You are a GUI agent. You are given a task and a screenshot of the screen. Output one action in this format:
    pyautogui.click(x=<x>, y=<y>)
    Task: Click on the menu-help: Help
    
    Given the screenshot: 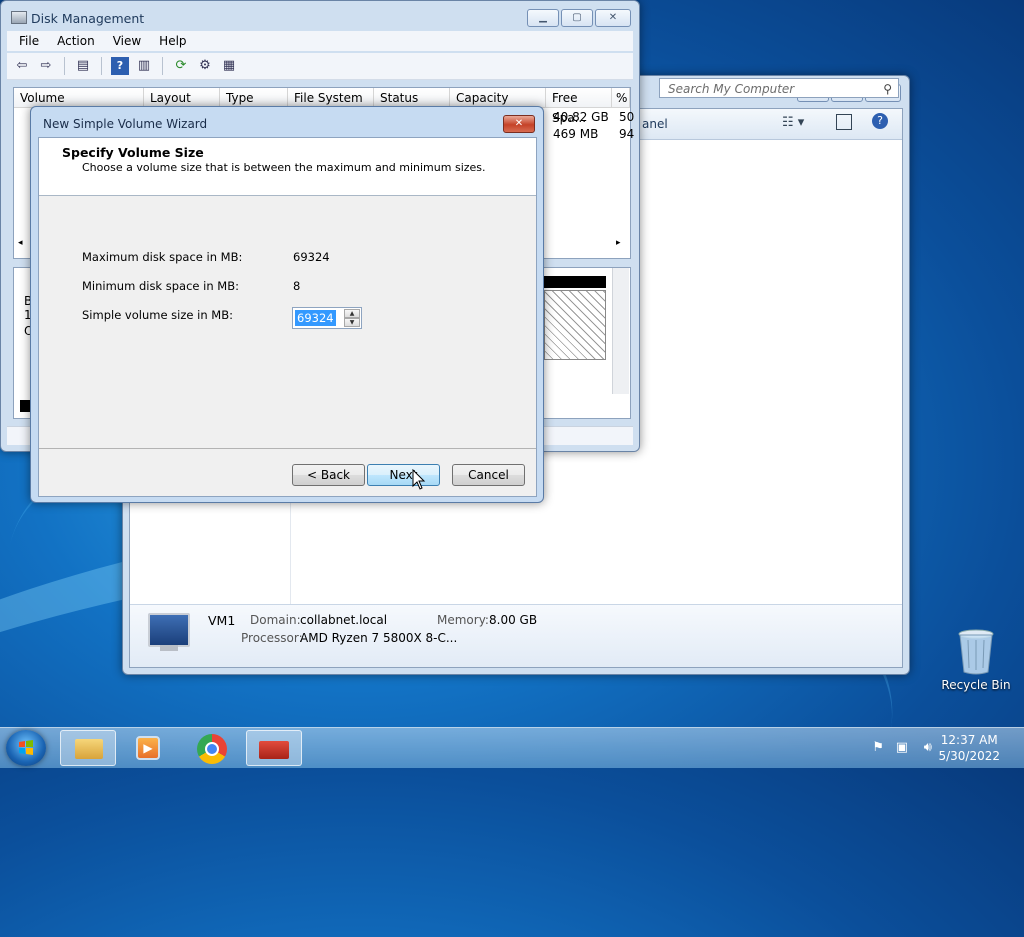 What is the action you would take?
    pyautogui.click(x=172, y=41)
    